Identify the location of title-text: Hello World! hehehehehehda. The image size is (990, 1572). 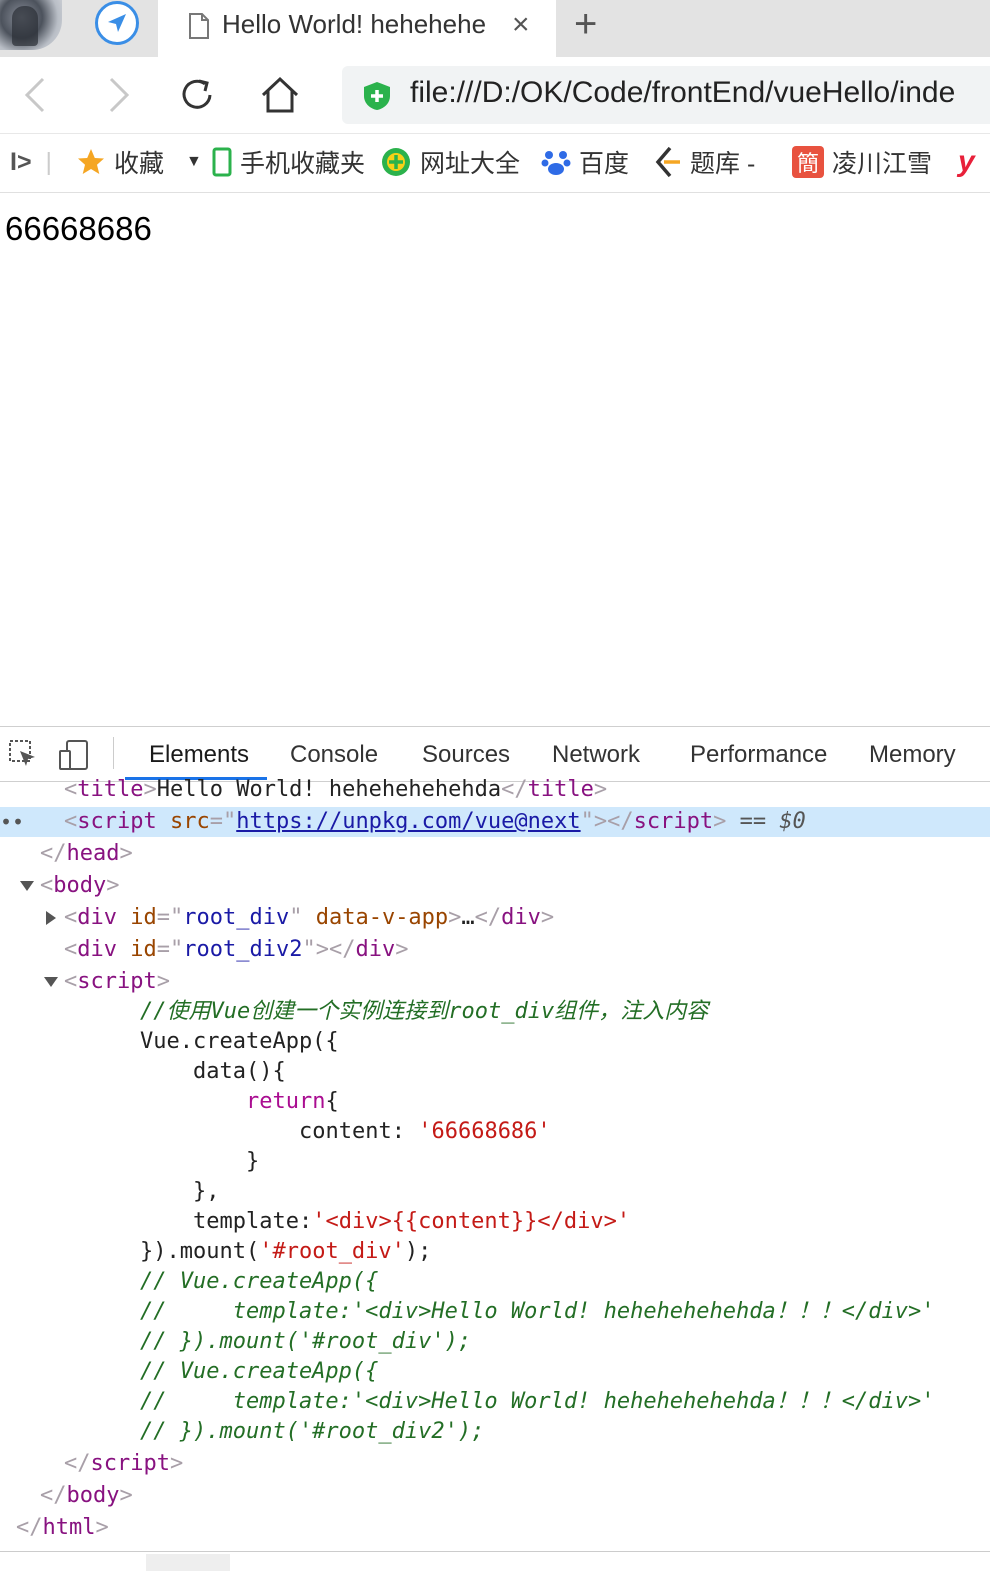
(329, 789).